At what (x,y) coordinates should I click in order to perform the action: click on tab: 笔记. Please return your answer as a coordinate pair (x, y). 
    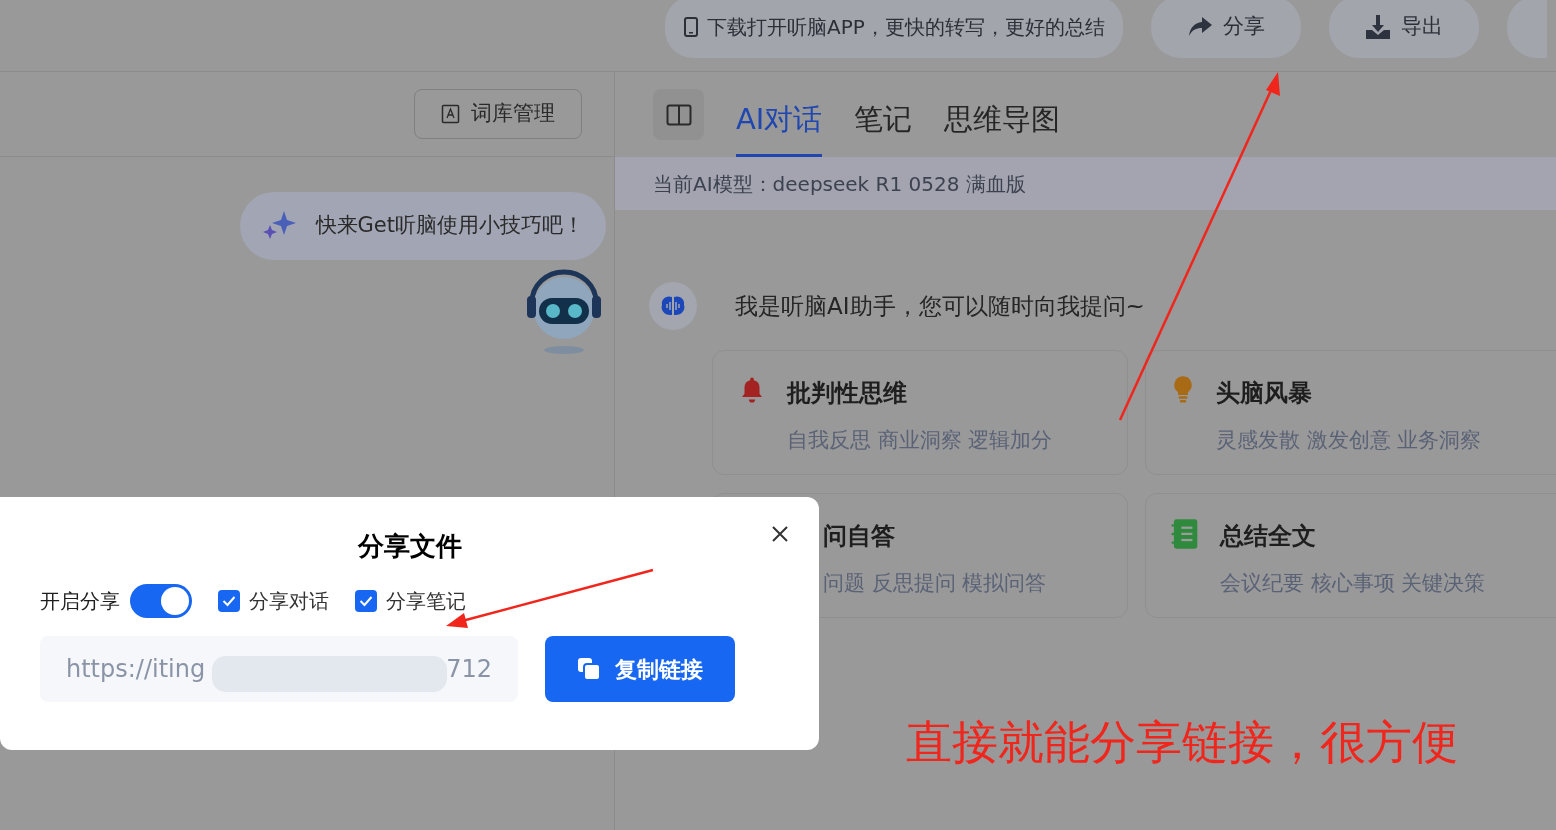
    Looking at the image, I should click on (883, 114).